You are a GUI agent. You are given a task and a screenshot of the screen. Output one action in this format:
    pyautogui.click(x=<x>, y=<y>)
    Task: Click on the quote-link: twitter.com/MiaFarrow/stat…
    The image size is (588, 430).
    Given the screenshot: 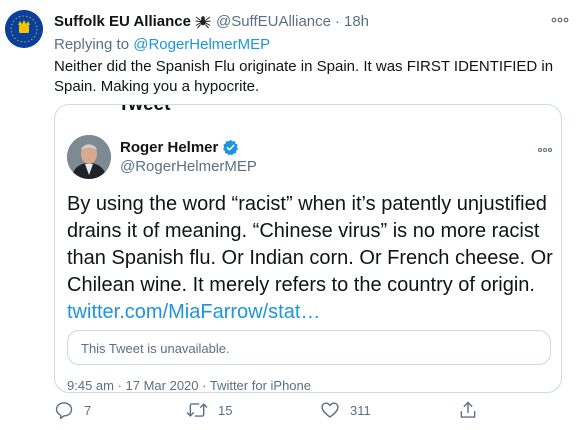 What is the action you would take?
    pyautogui.click(x=310, y=312)
    